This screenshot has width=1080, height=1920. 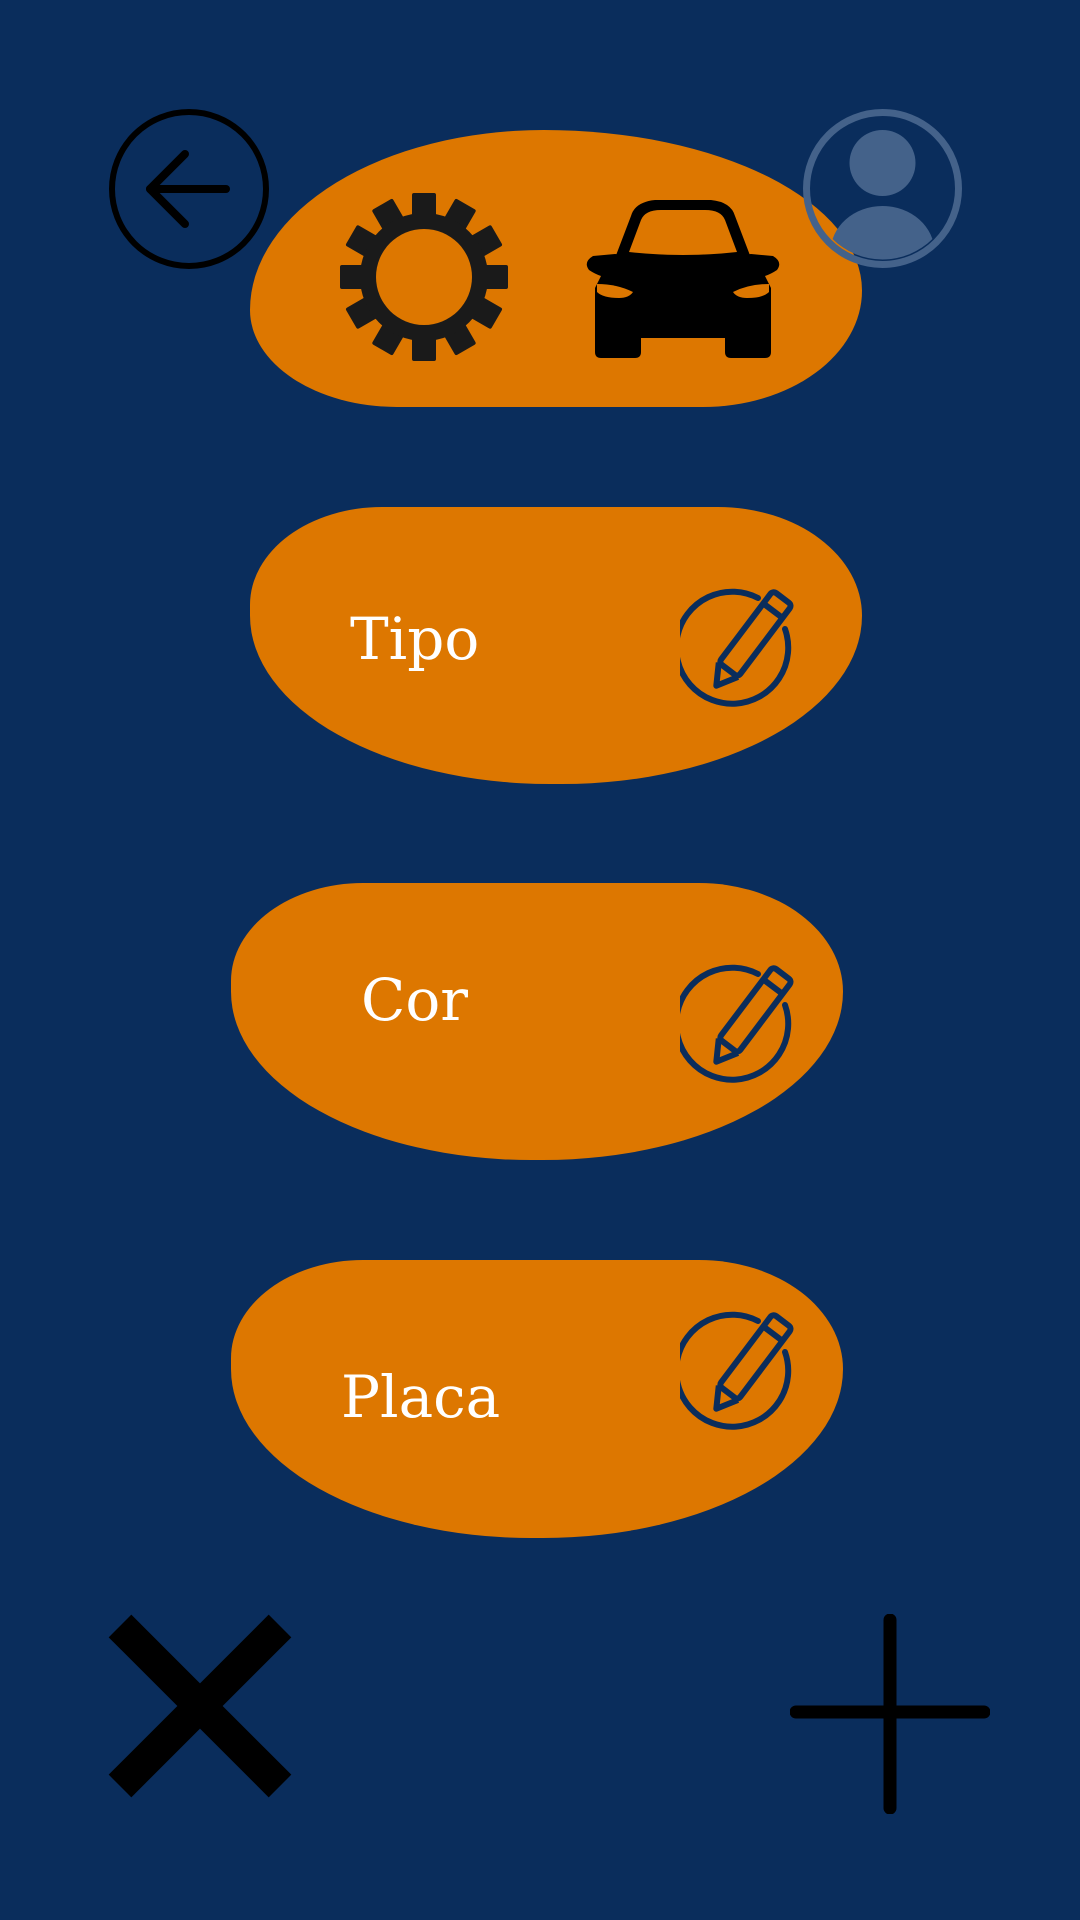 I want to click on cancel-button, so click(x=200, y=1706).